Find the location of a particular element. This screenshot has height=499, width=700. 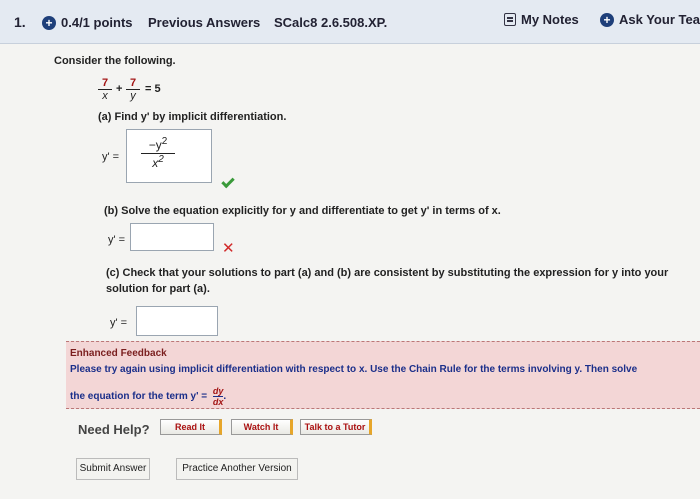

part-a-answer-box: −y2 x2 is located at coordinates (169, 156).